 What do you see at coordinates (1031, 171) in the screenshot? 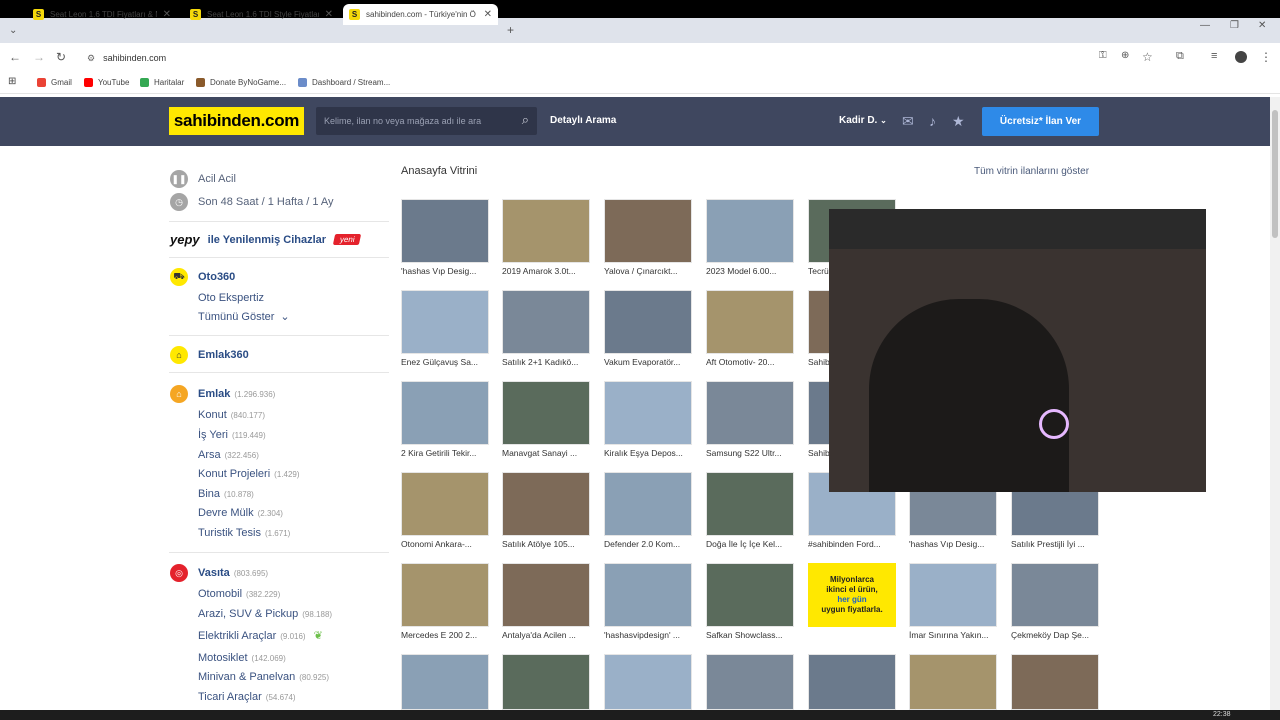
I see `showcase-show-all-link: Tüm vitrin ilanlarını göster` at bounding box center [1031, 171].